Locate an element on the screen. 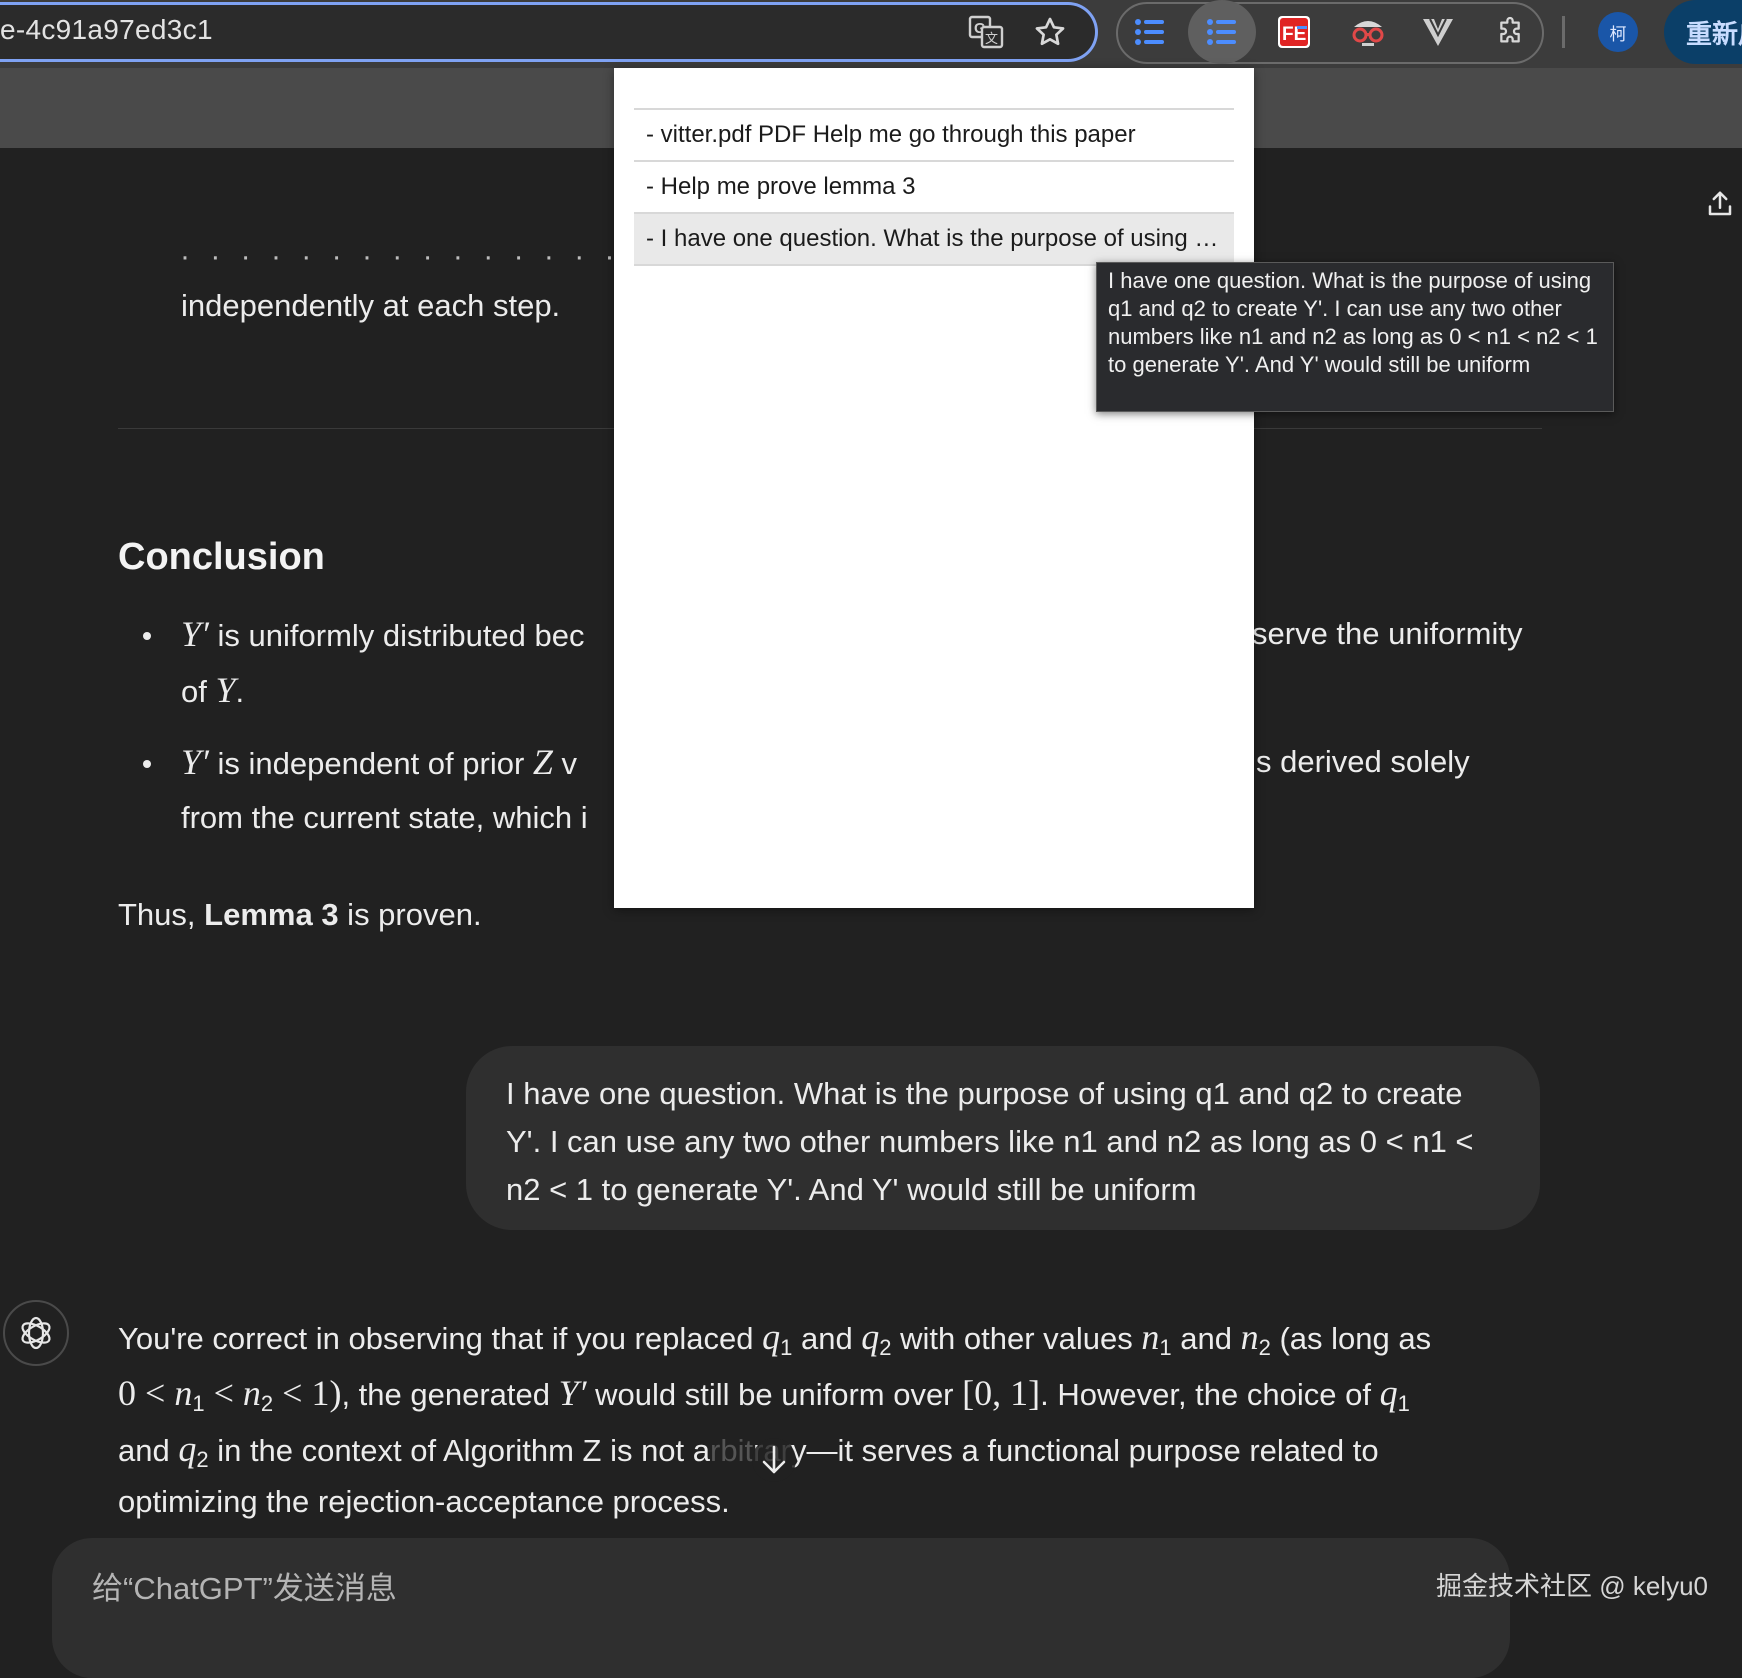 The height and width of the screenshot is (1678, 1742). url-text: e-4c91a97ed3c1 is located at coordinates (106, 30).